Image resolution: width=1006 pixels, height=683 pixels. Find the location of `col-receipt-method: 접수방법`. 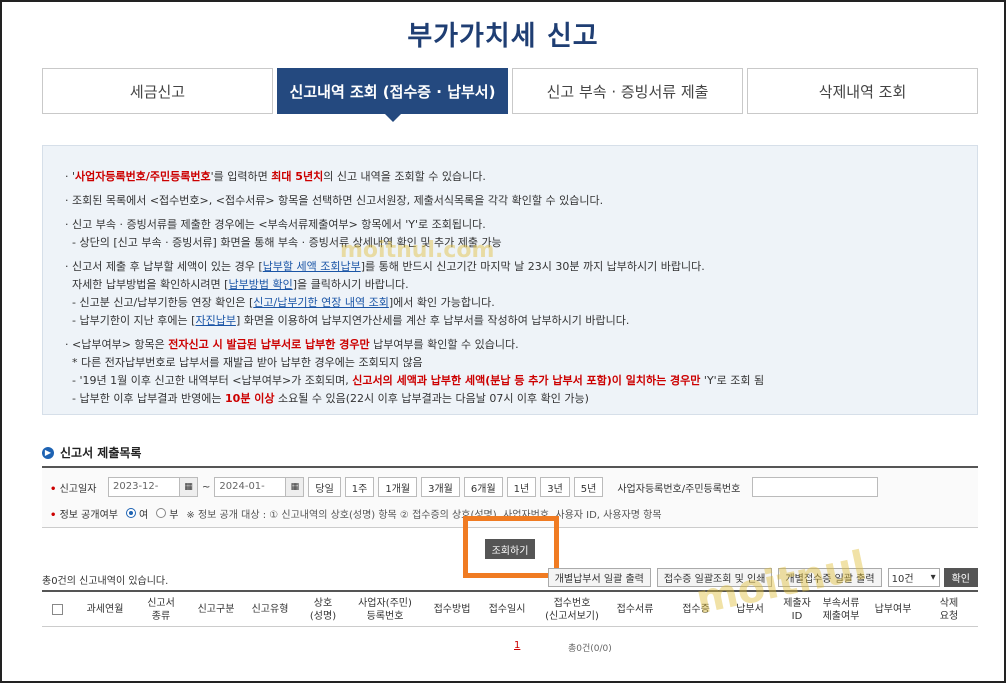

col-receipt-method: 접수방법 is located at coordinates (452, 609).